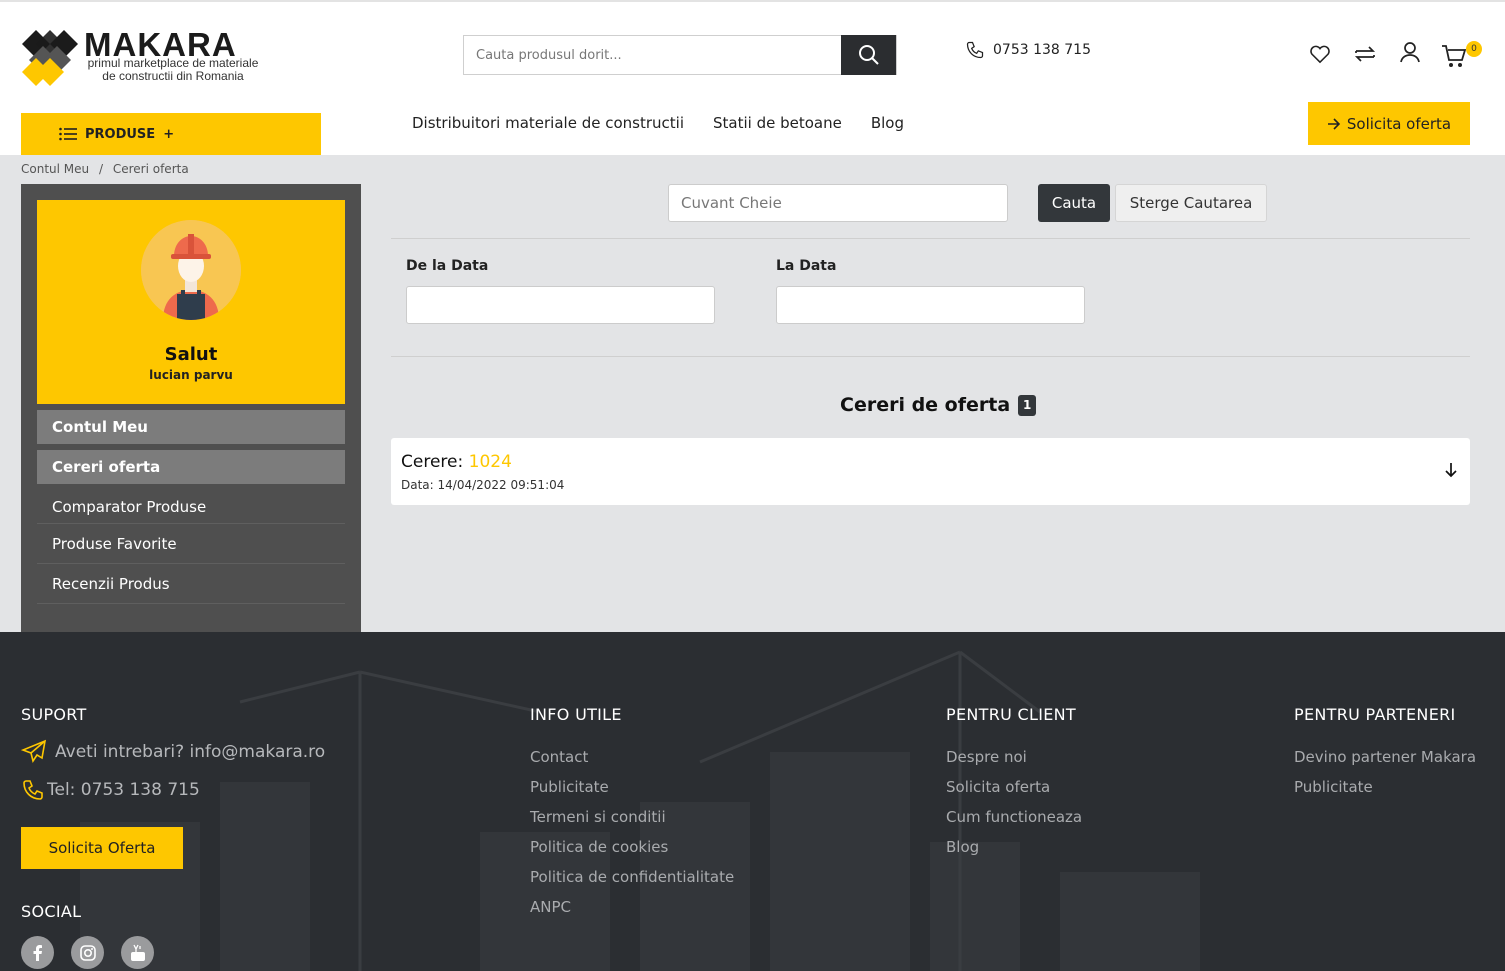 The image size is (1505, 971). What do you see at coordinates (1375, 714) in the screenshot?
I see `footer-partners-title: PENTRU PARTENERI` at bounding box center [1375, 714].